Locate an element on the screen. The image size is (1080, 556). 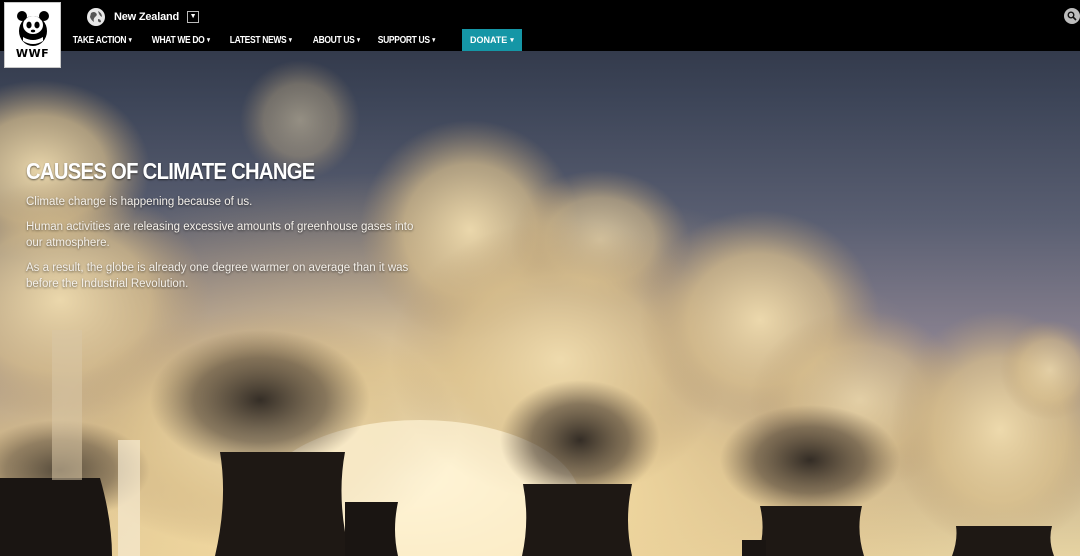
nav-label: TAKE ACTION is located at coordinates (99, 40).